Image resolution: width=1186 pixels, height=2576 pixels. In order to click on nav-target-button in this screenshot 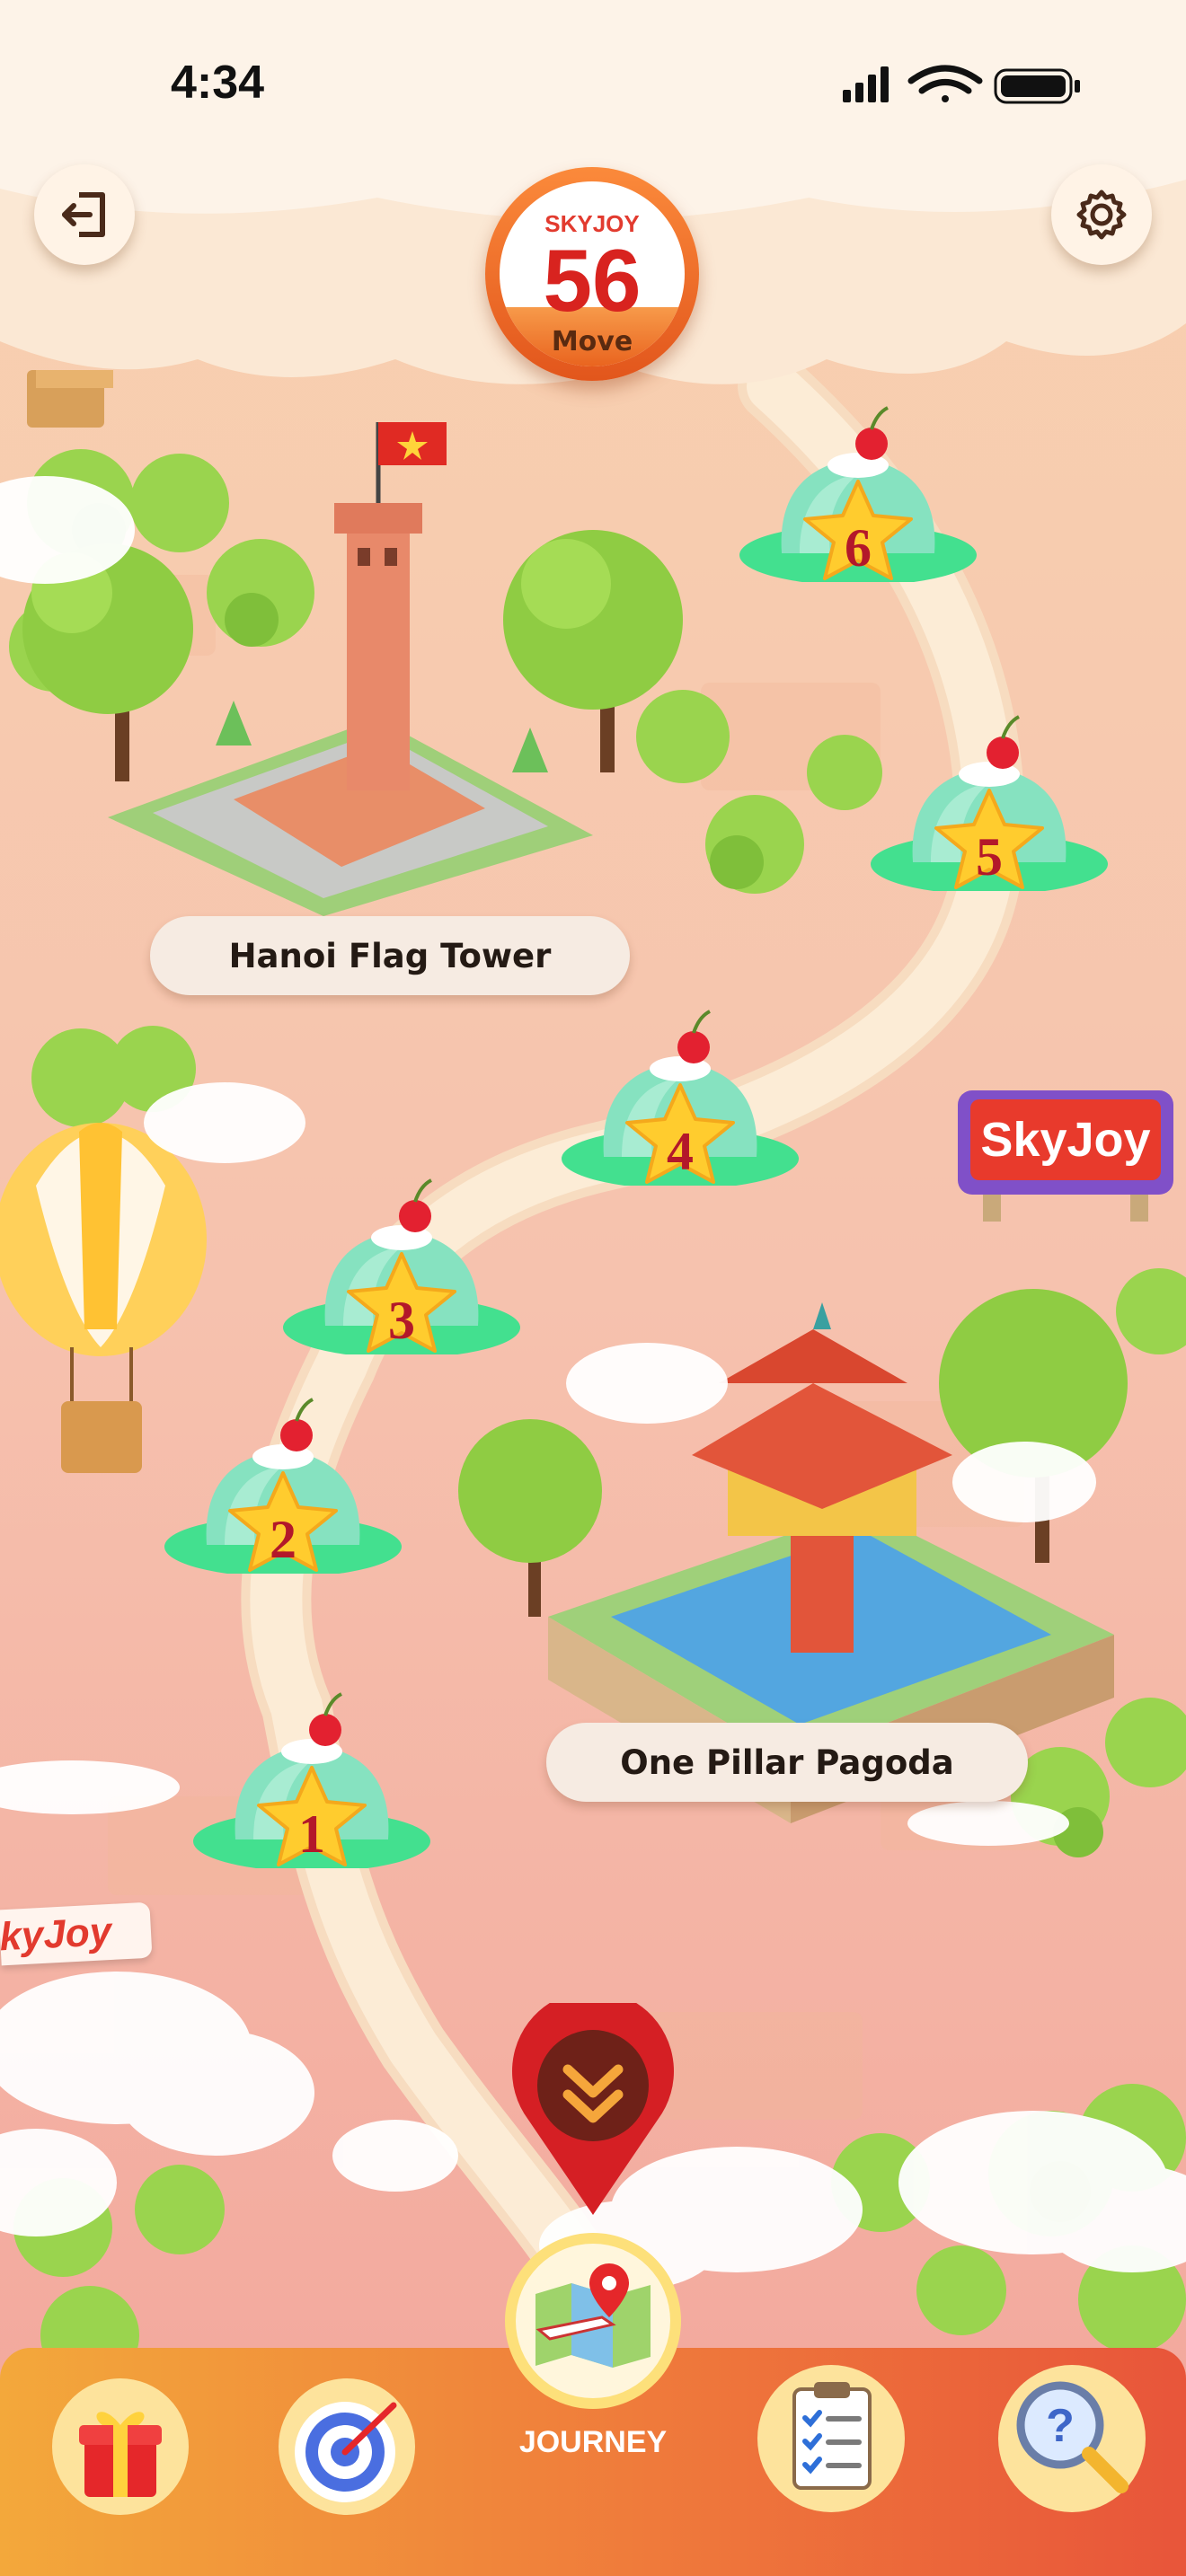, I will do `click(347, 2447)`.